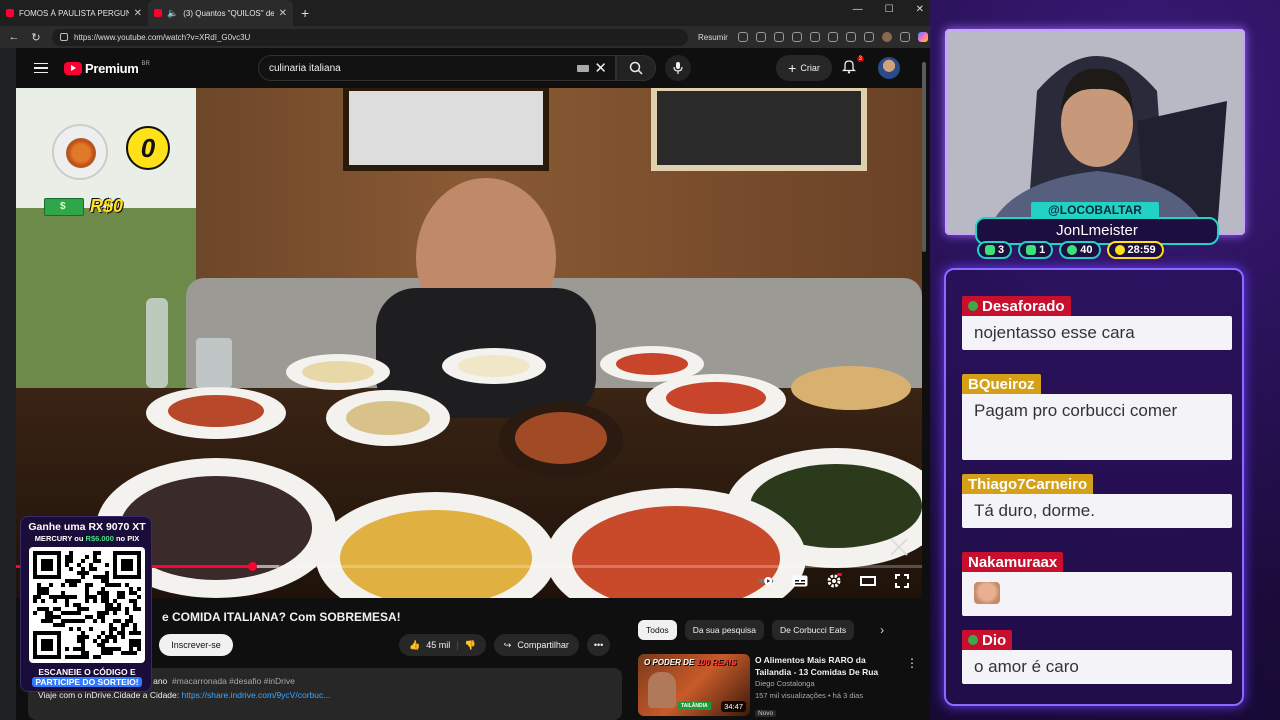 This screenshot has height=720, width=1280. Describe the element at coordinates (813, 630) in the screenshot. I see `chip-de-corbucci-eats: De Corbucci Eats` at that location.